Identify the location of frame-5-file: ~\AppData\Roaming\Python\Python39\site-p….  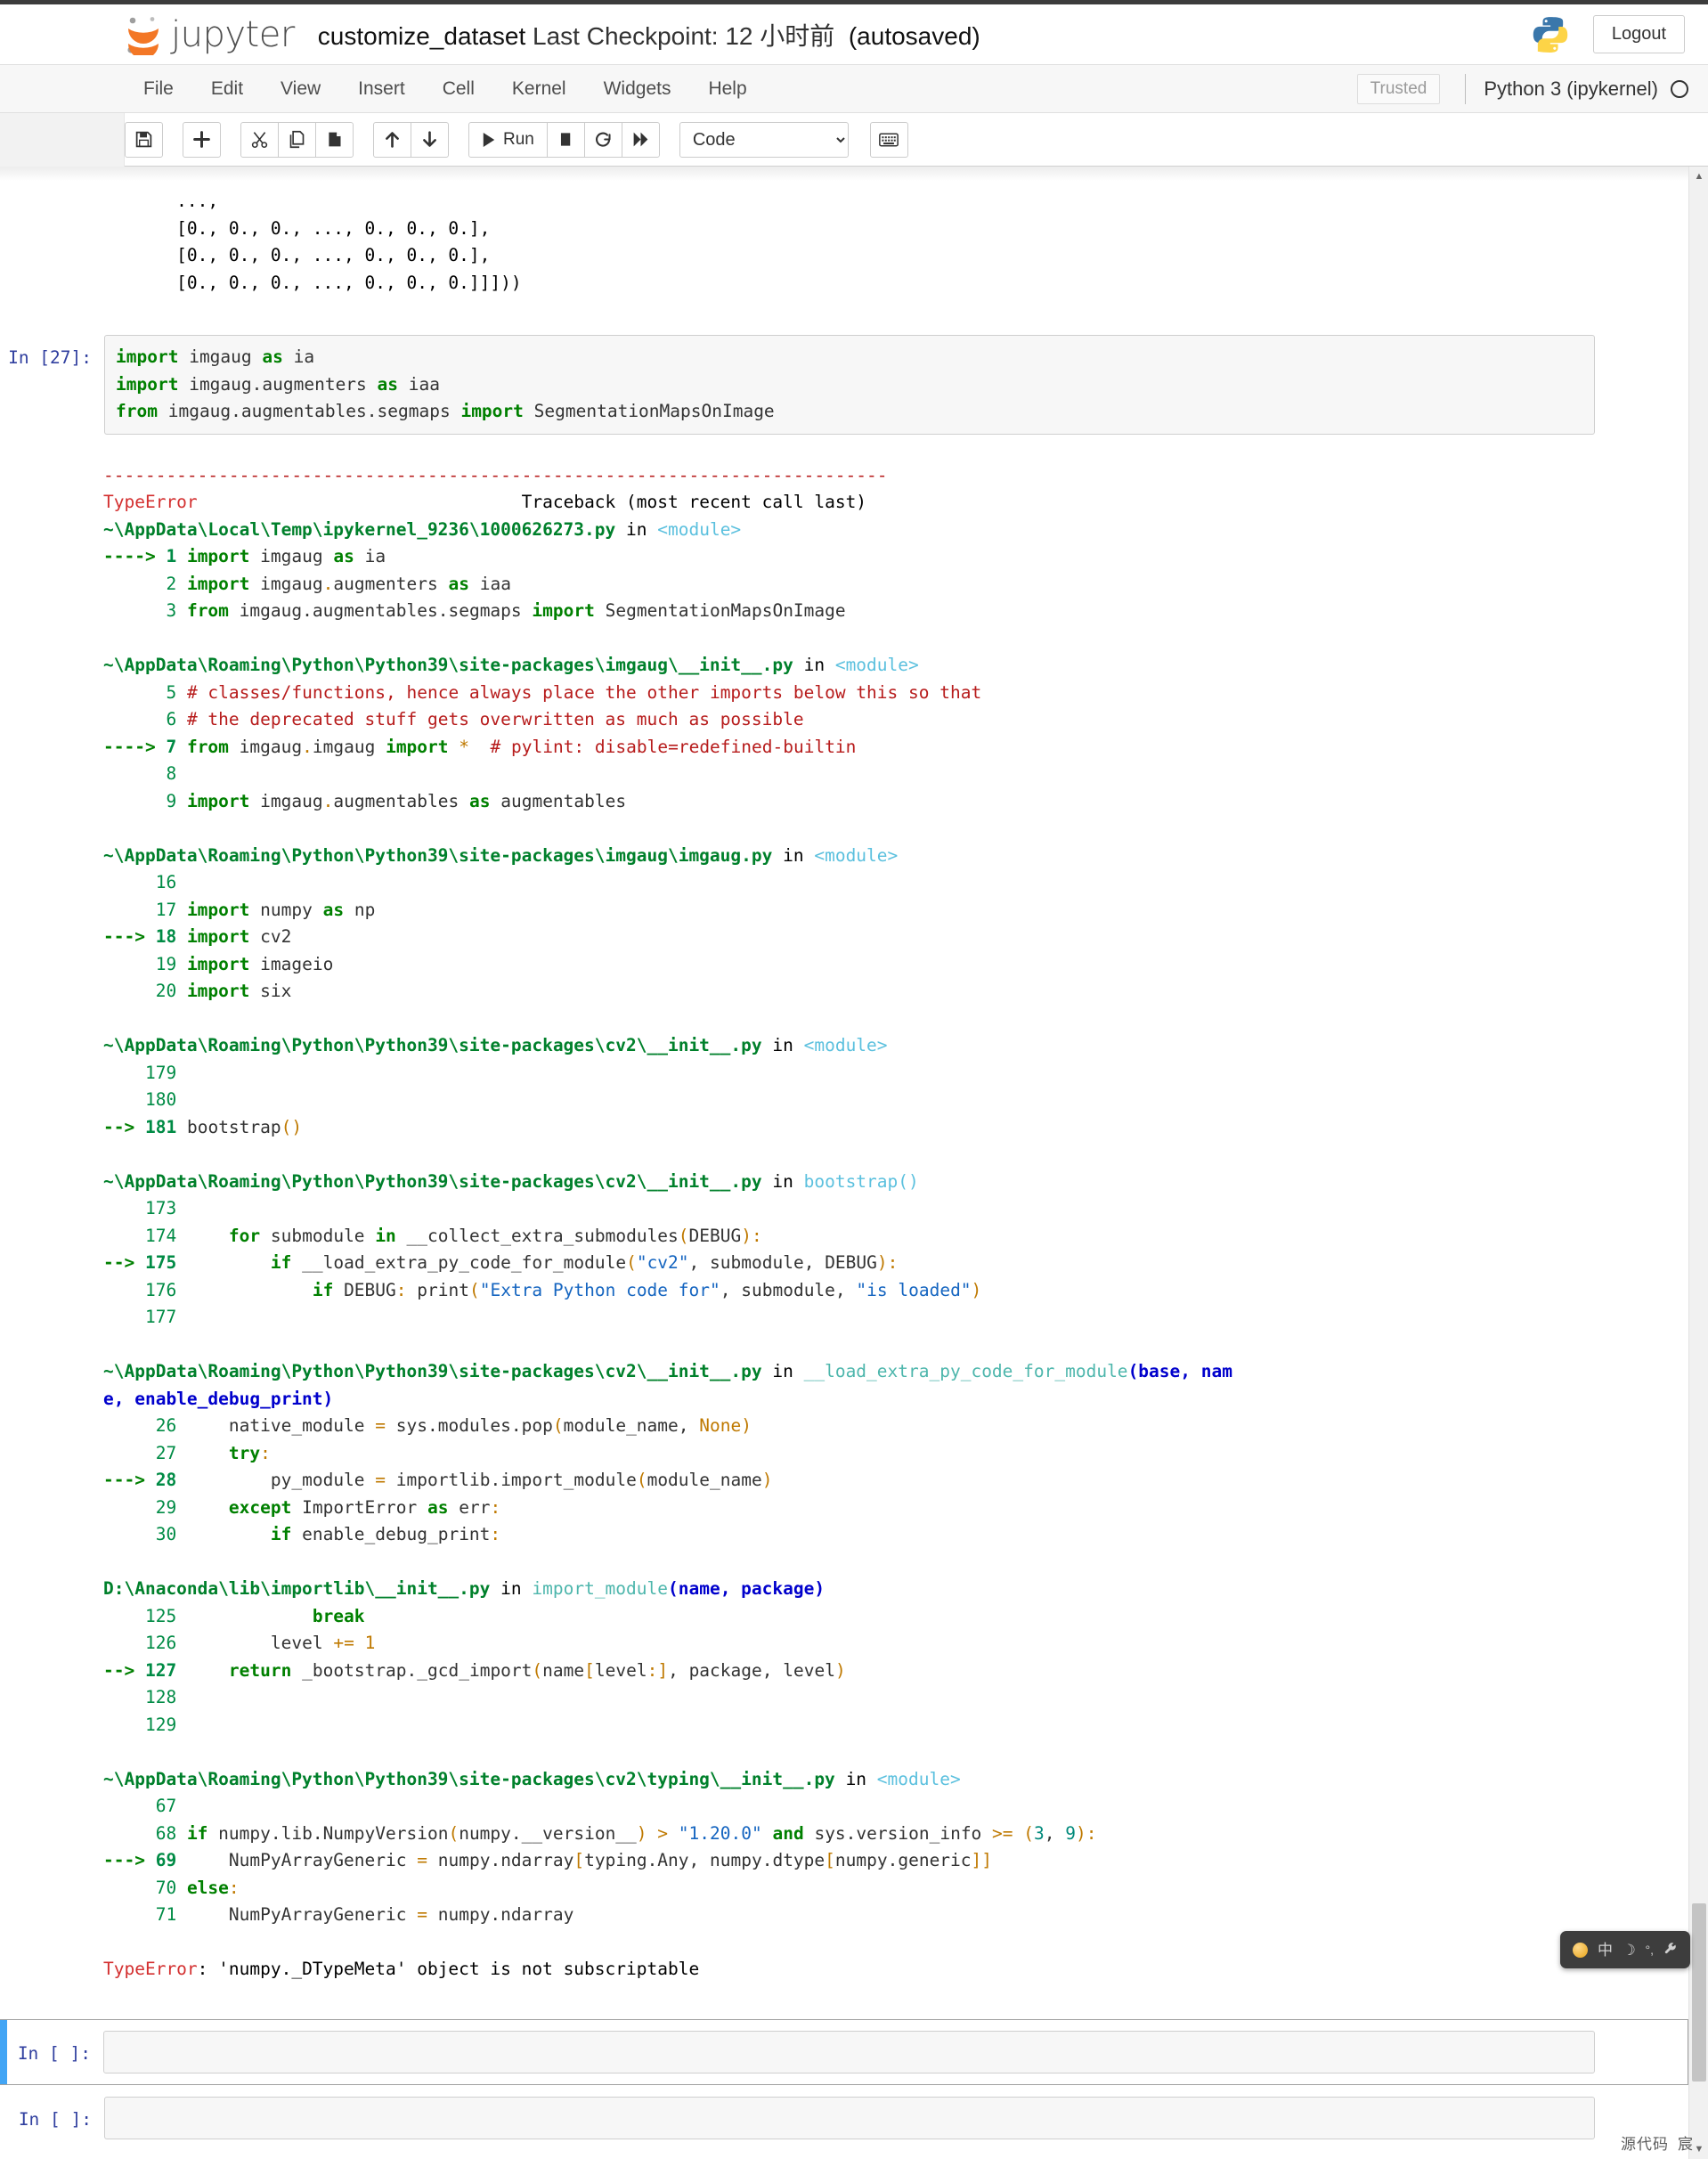
(433, 1371).